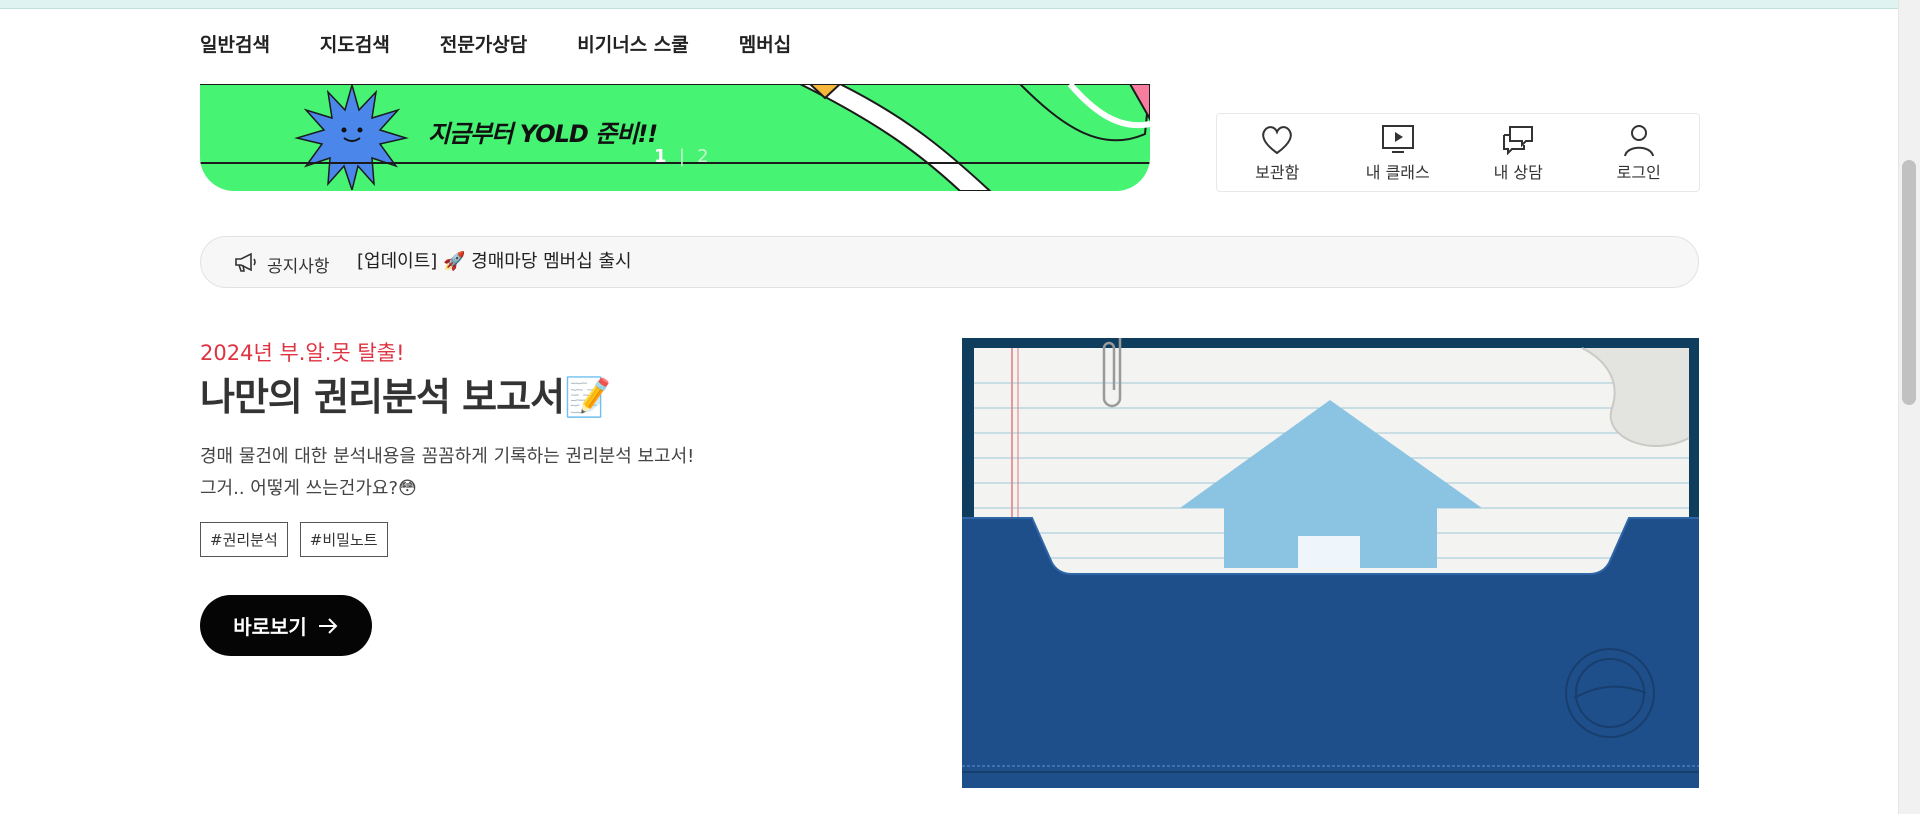 Image resolution: width=1920 pixels, height=814 pixels. Describe the element at coordinates (298, 267) in the screenshot. I see `notice-label: 공지사항` at that location.